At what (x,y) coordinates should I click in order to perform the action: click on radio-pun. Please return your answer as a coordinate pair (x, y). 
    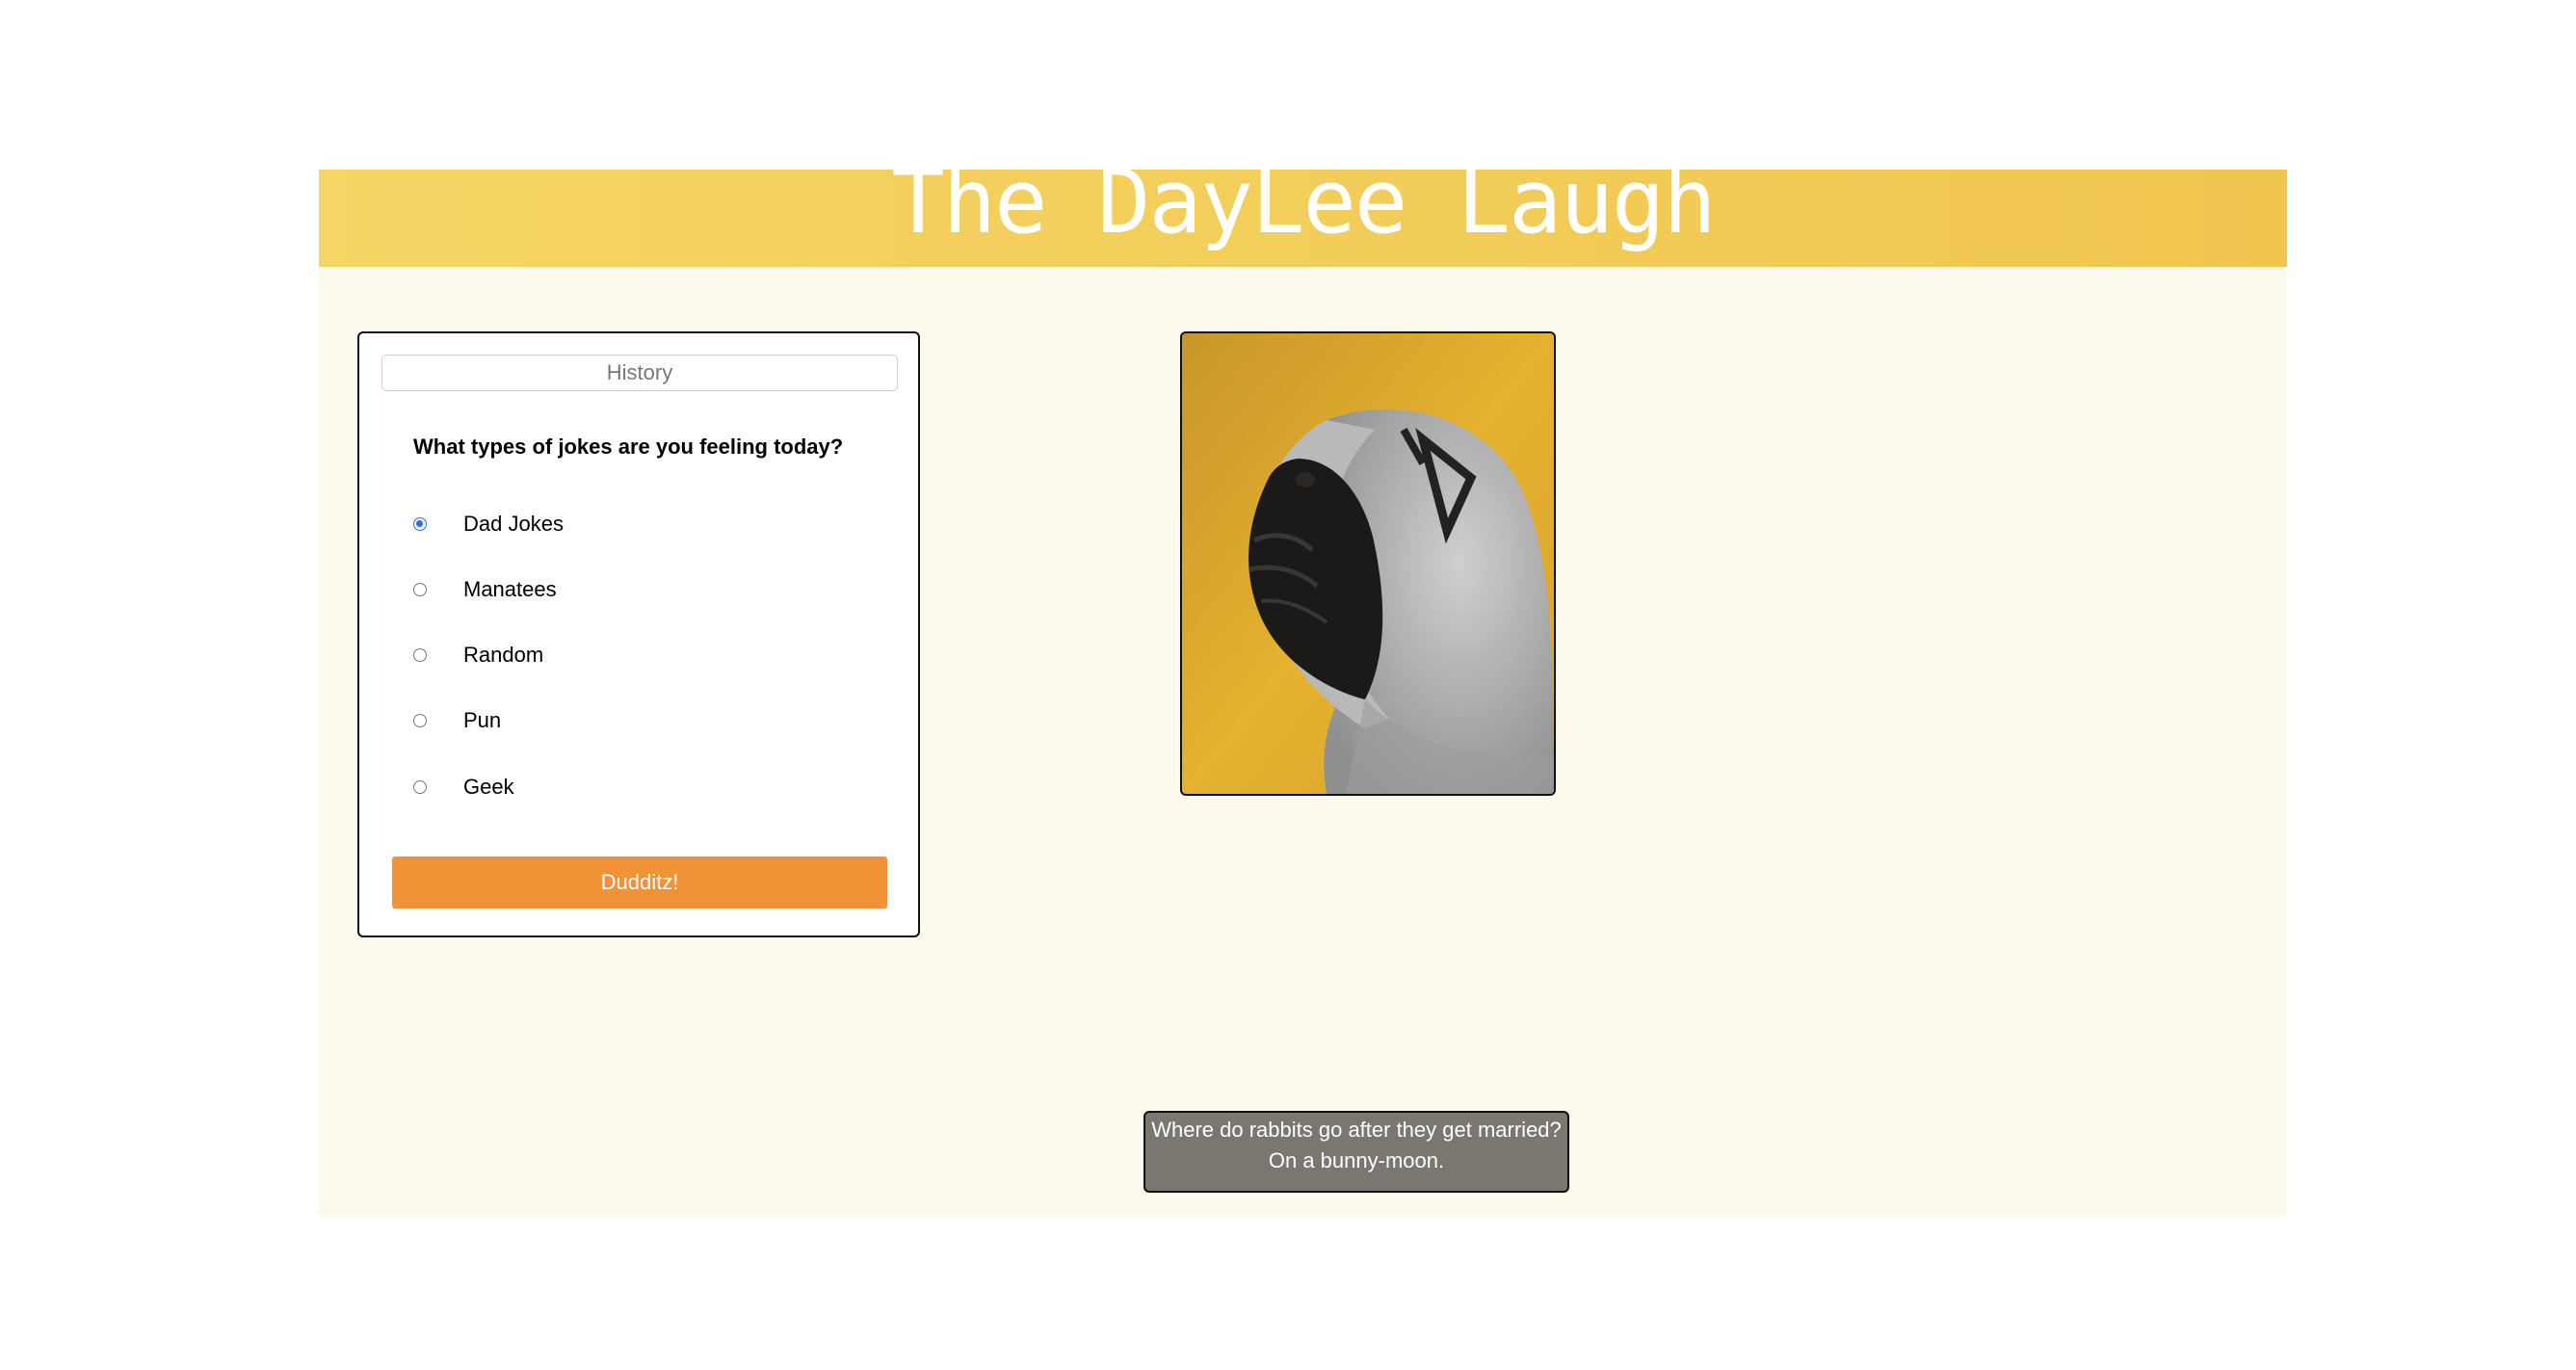
    Looking at the image, I should click on (420, 720).